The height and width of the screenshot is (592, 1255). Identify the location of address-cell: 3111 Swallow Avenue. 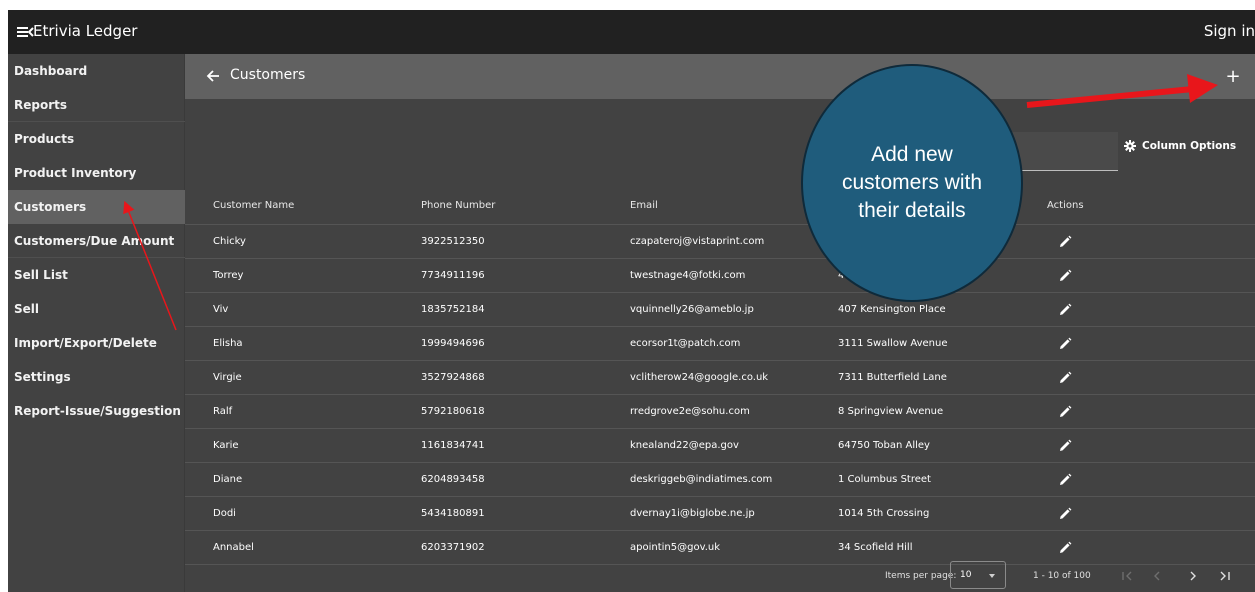
(893, 343).